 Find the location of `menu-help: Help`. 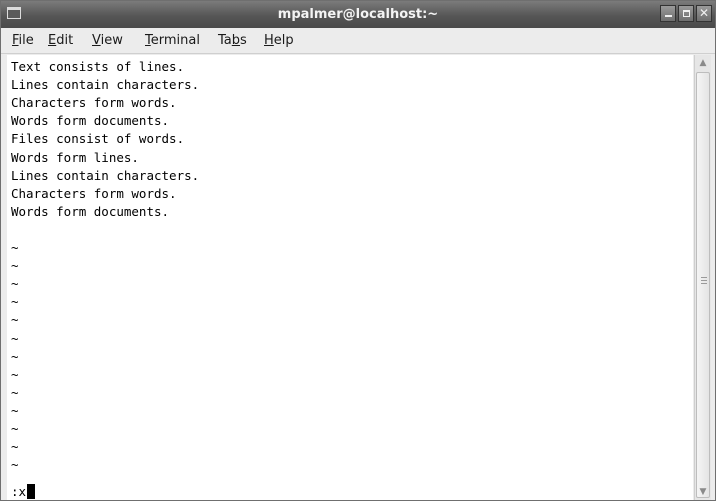

menu-help: Help is located at coordinates (279, 40).